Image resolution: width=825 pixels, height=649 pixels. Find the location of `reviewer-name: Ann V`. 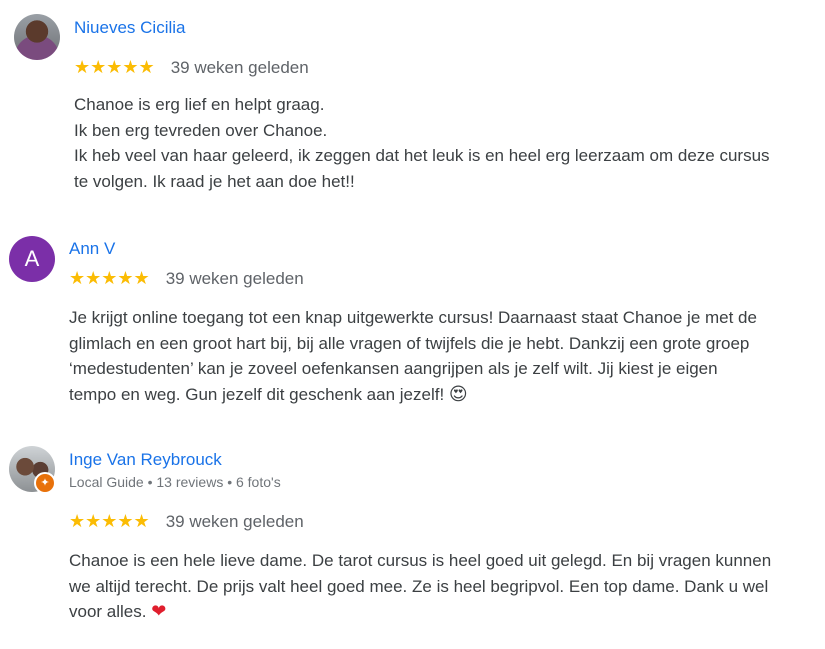

reviewer-name: Ann V is located at coordinates (92, 249).